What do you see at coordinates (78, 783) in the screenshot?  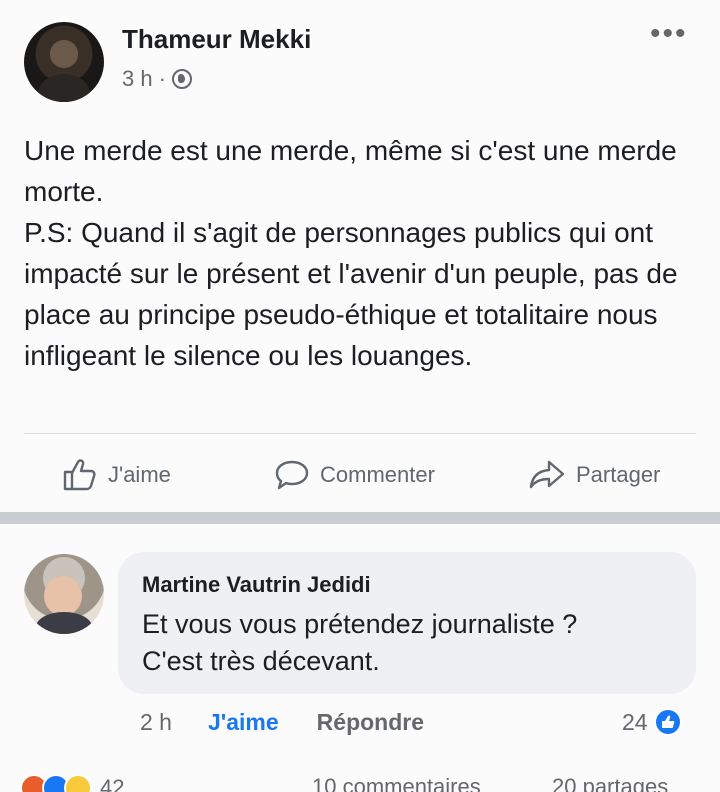 I see `haha-reaction-icon` at bounding box center [78, 783].